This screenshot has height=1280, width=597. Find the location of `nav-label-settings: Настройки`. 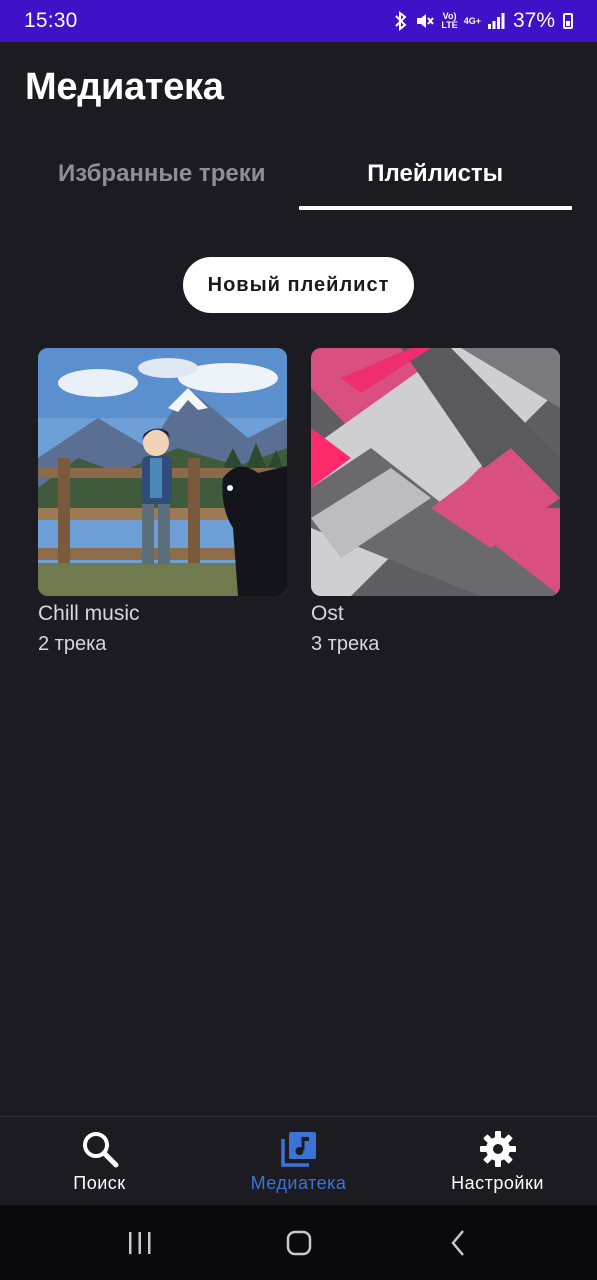

nav-label-settings: Настройки is located at coordinates (497, 1183).